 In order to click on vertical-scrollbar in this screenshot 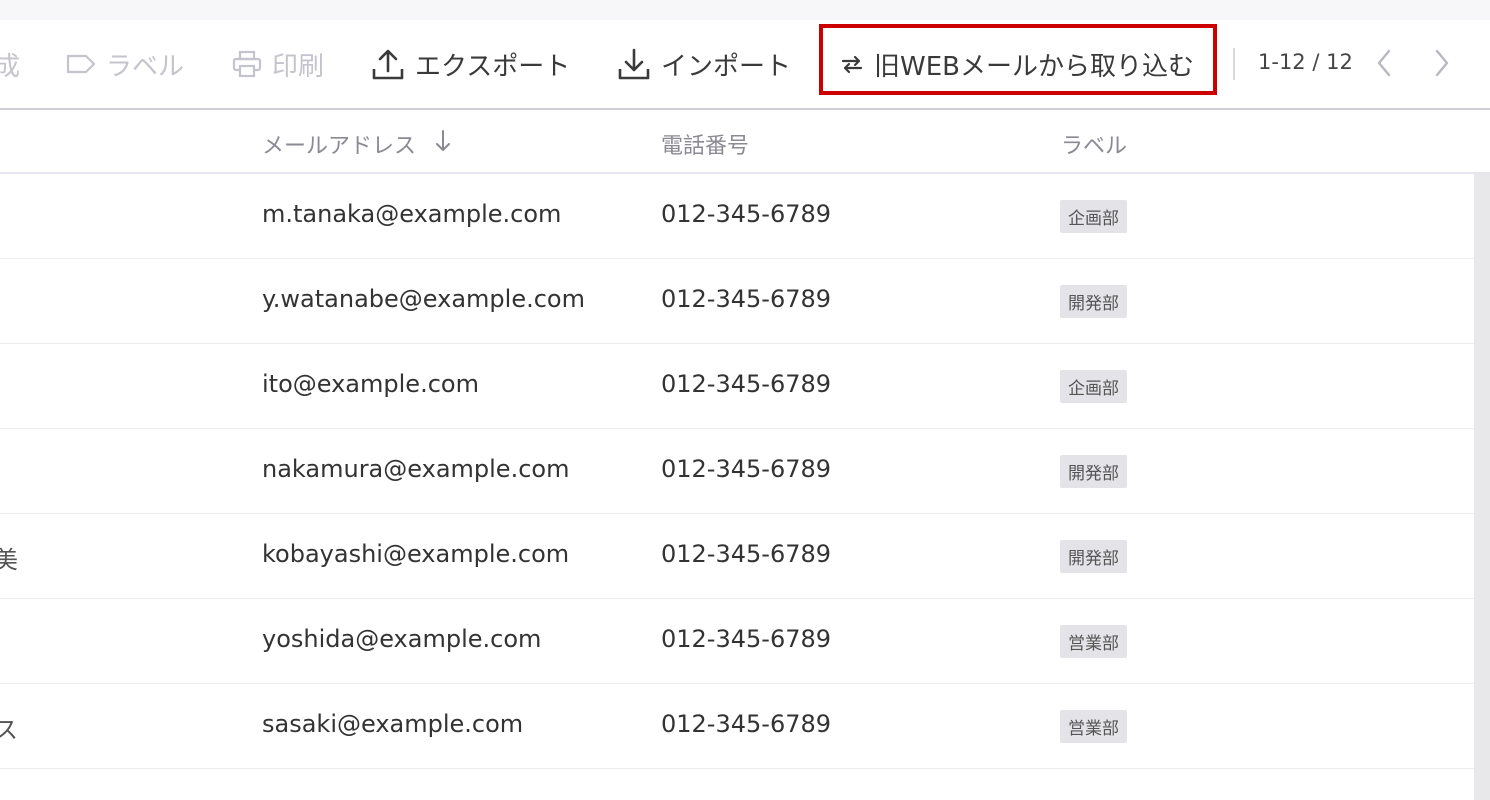, I will do `click(1482, 487)`.